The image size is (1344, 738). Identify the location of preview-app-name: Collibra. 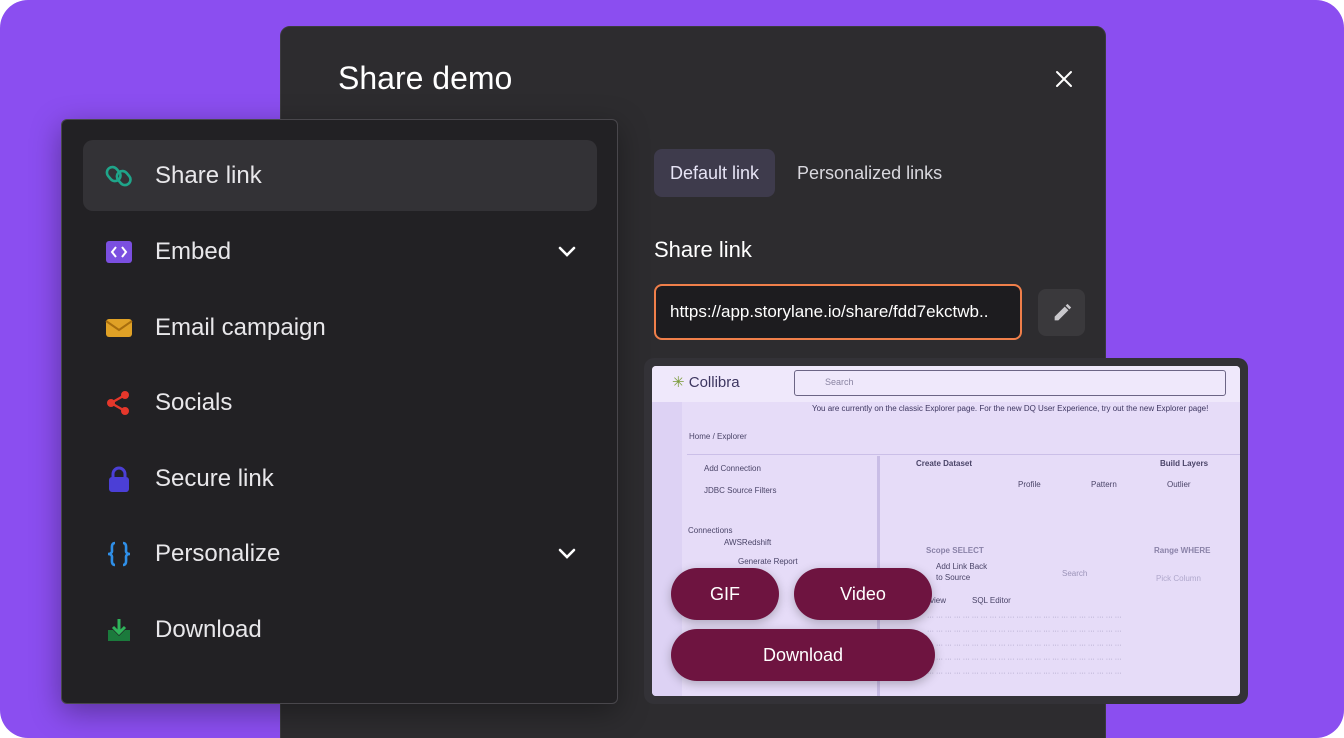
(714, 382).